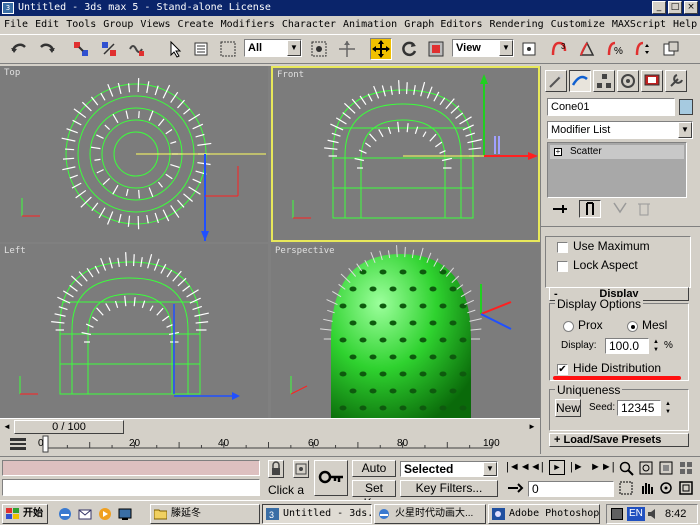 The image size is (700, 525). What do you see at coordinates (568, 326) in the screenshot?
I see `proxies-radio` at bounding box center [568, 326].